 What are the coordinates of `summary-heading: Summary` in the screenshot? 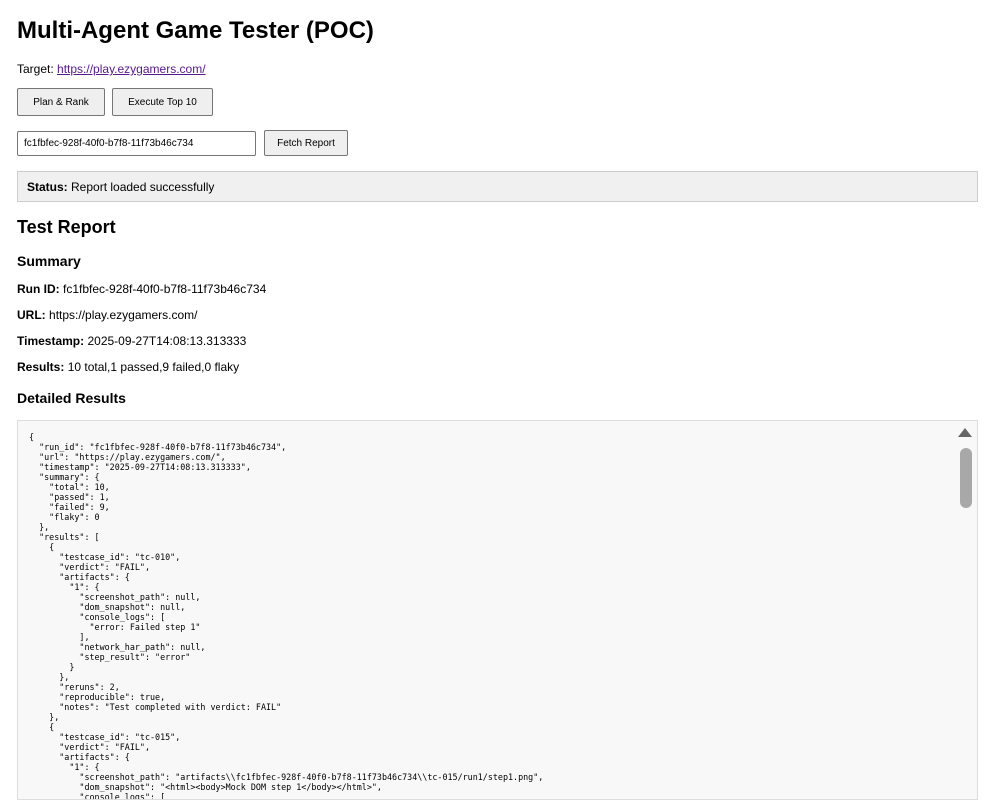 It's located at (49, 261).